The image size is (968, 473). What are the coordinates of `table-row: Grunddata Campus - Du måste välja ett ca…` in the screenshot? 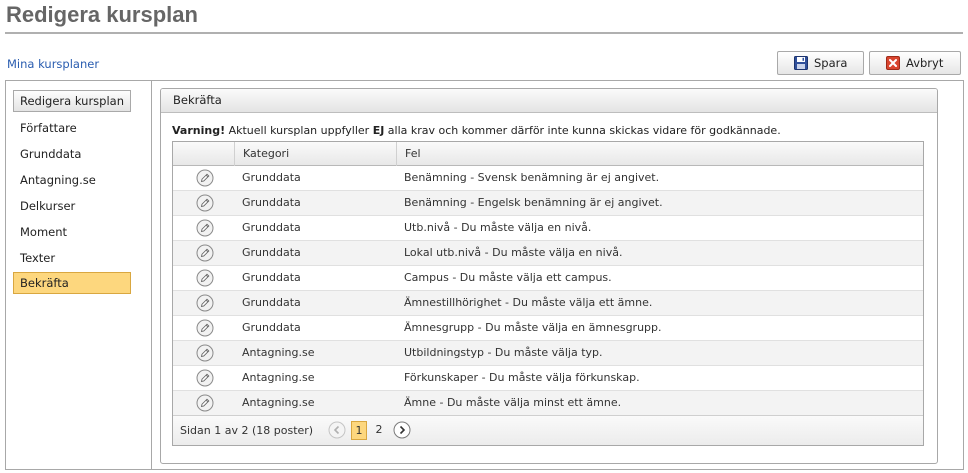 It's located at (548, 278).